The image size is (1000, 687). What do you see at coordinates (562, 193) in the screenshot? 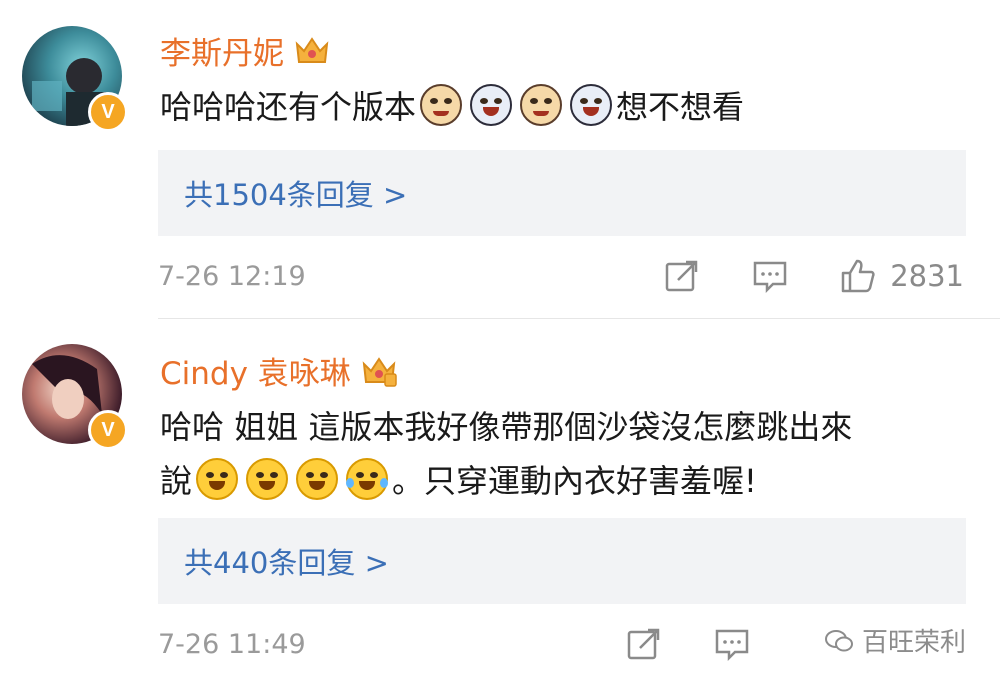
I see `replies-link: 共1504条回复 >` at bounding box center [562, 193].